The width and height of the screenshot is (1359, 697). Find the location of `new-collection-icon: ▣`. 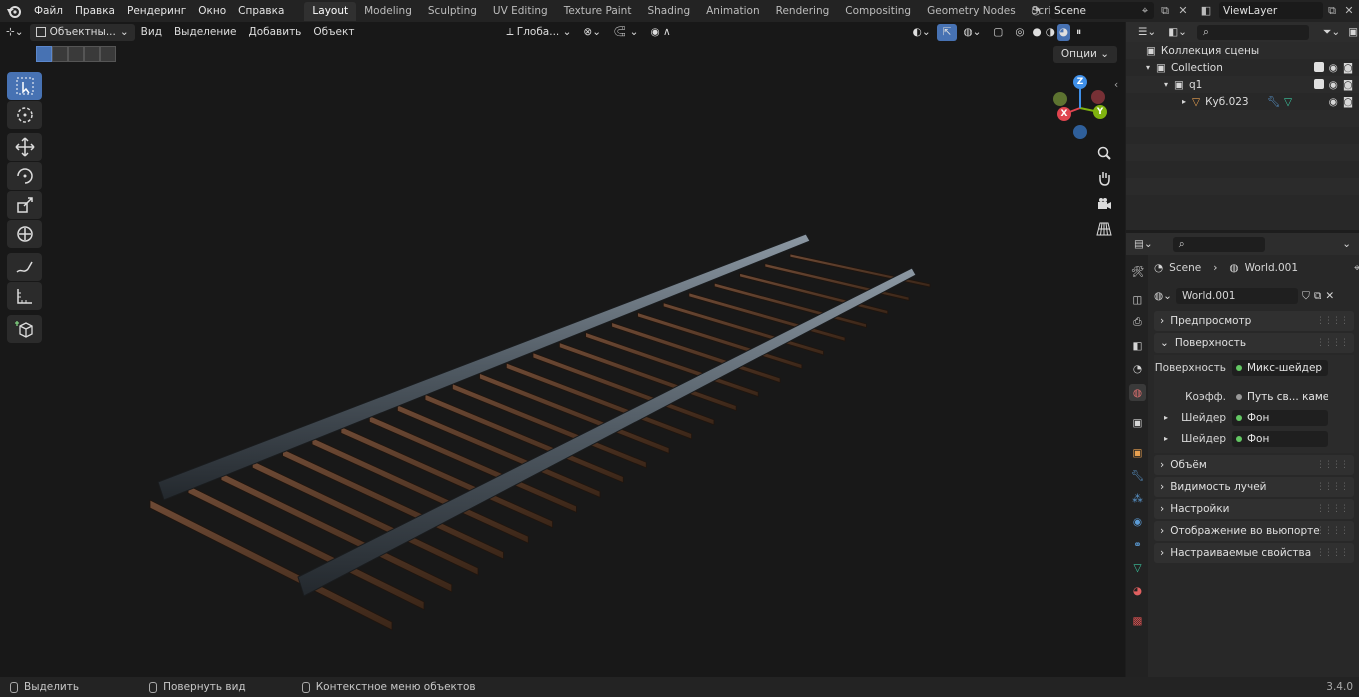

new-collection-icon: ▣ is located at coordinates (1353, 32).